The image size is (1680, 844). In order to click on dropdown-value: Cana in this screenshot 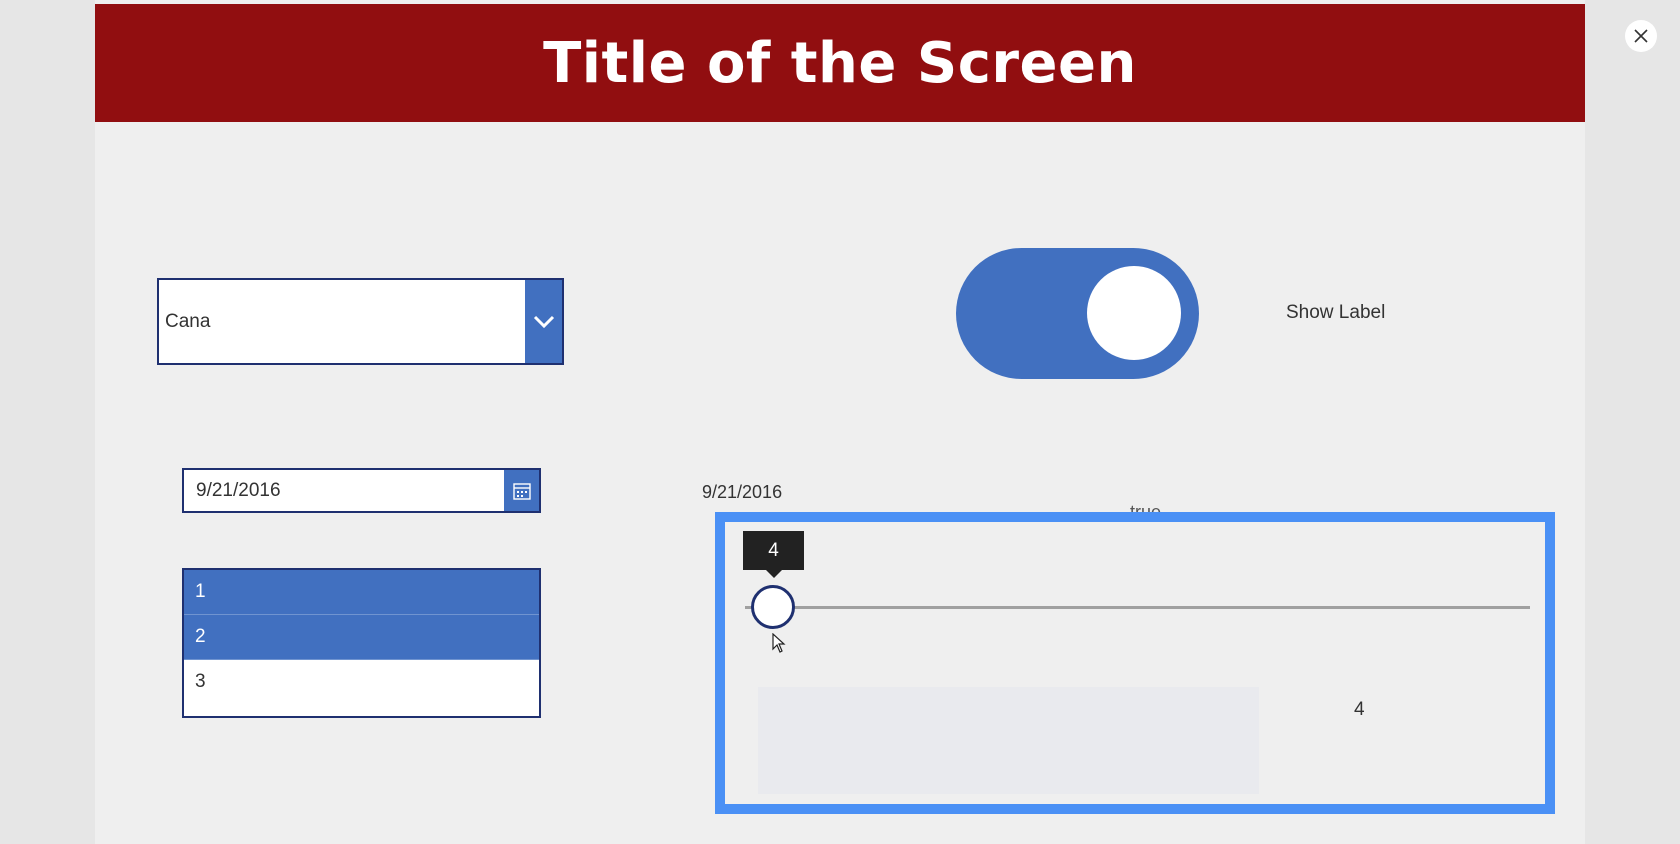, I will do `click(188, 321)`.